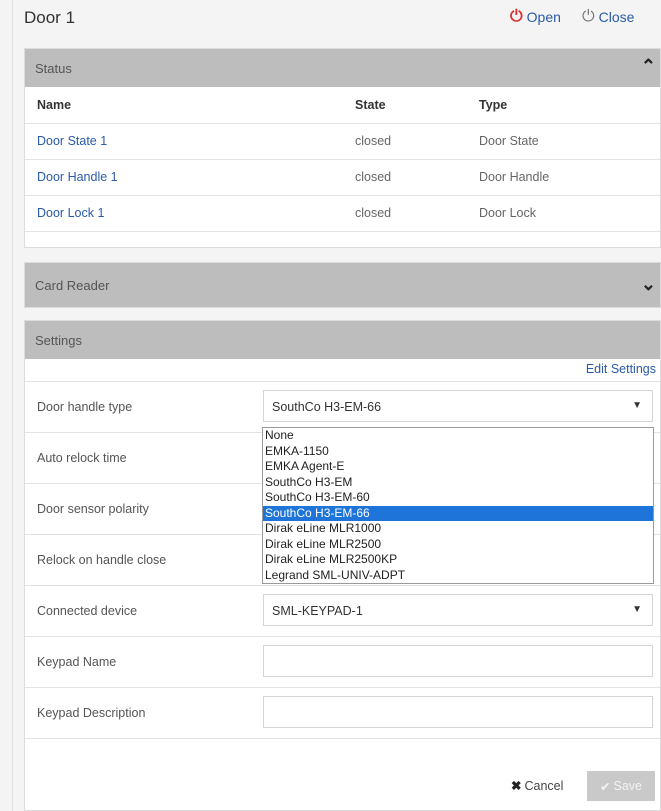  Describe the element at coordinates (616, 17) in the screenshot. I see `close-label: Close` at that location.